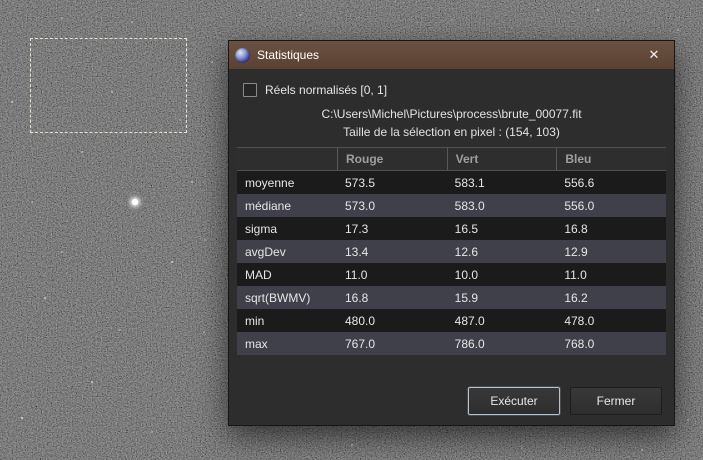 The width and height of the screenshot is (703, 460). Describe the element at coordinates (360, 205) in the screenshot. I see `stat-value-rouge: 573.0` at that location.